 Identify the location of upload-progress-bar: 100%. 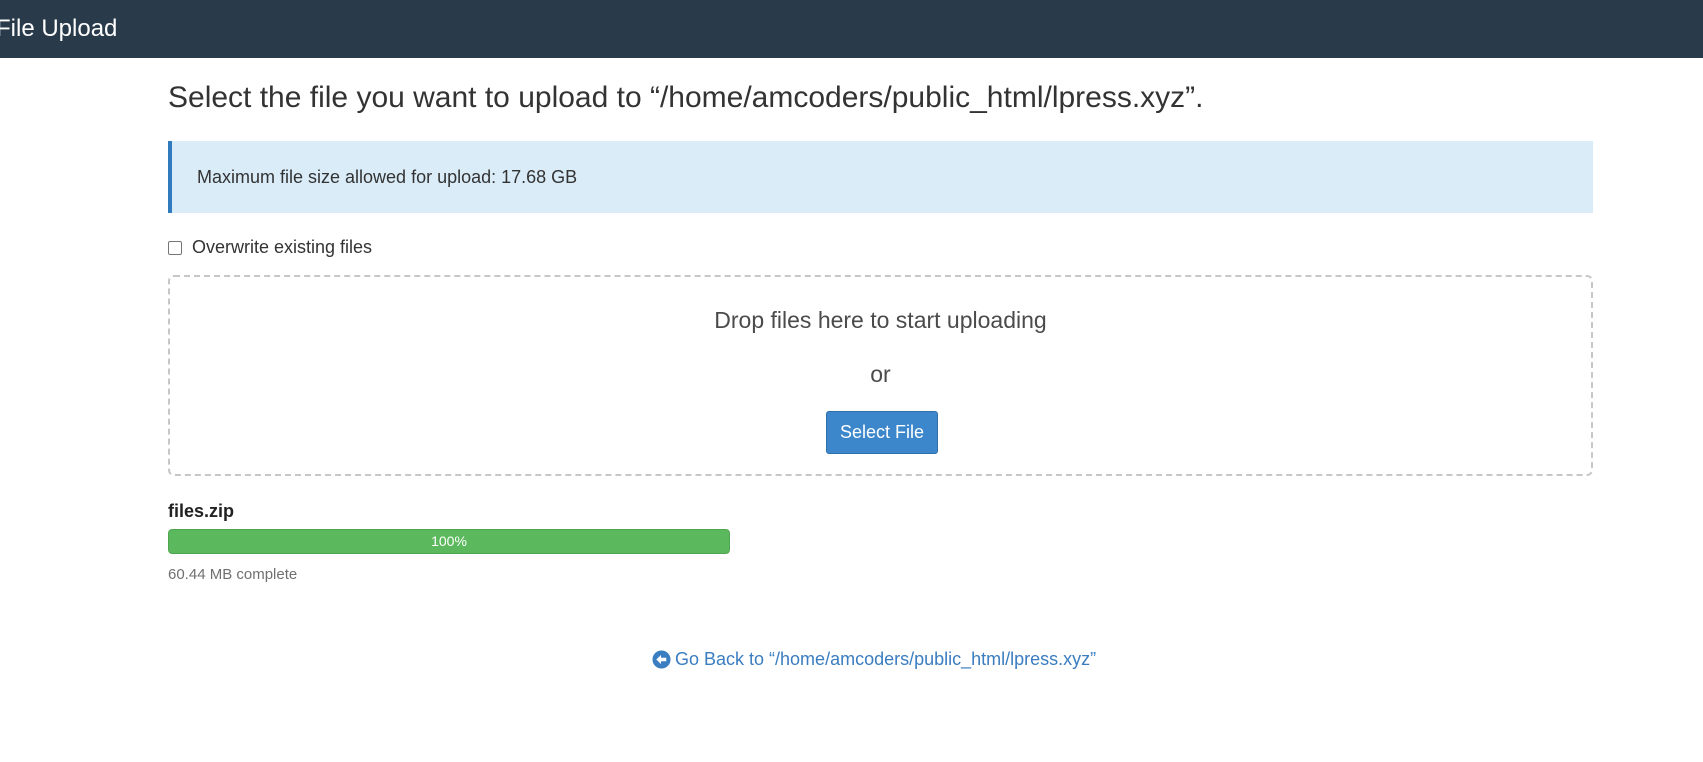
(449, 541).